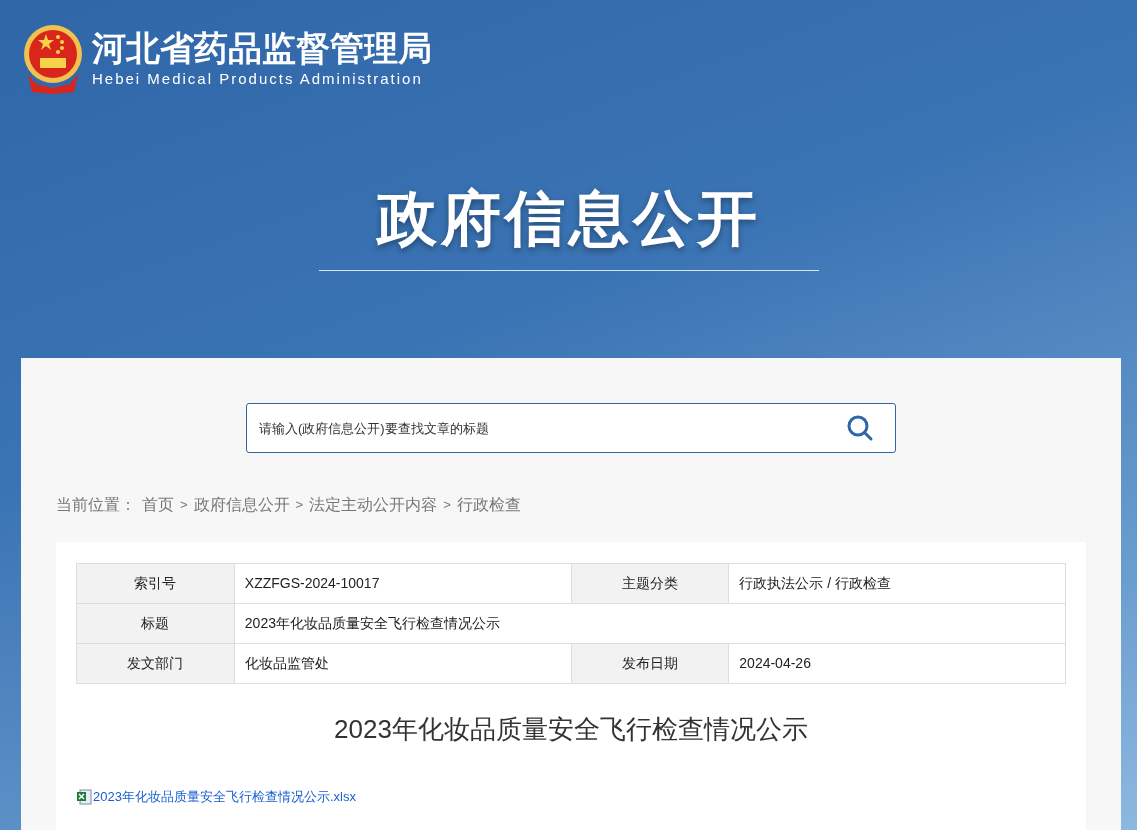 The height and width of the screenshot is (830, 1137). What do you see at coordinates (96, 505) in the screenshot?
I see `breadcrumb-label: 当前位置：` at bounding box center [96, 505].